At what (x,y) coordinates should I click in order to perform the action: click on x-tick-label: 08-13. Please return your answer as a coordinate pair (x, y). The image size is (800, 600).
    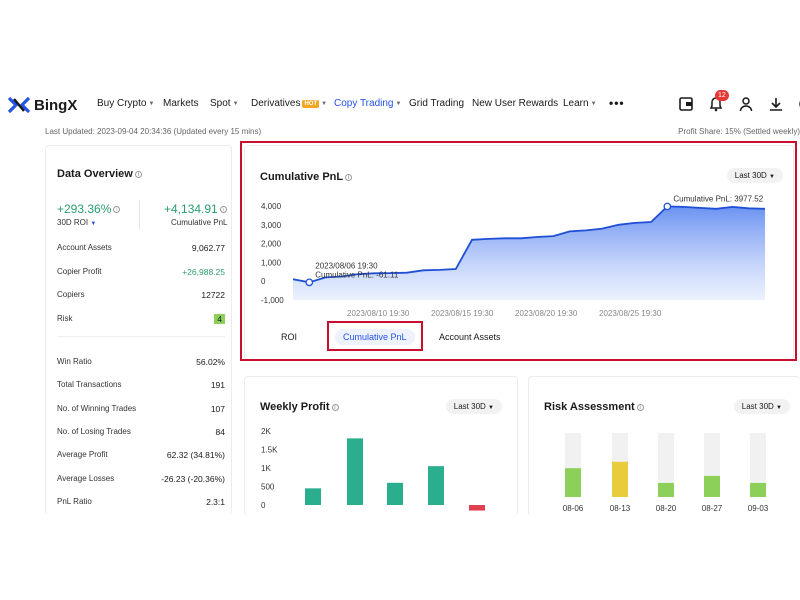
    Looking at the image, I should click on (620, 508).